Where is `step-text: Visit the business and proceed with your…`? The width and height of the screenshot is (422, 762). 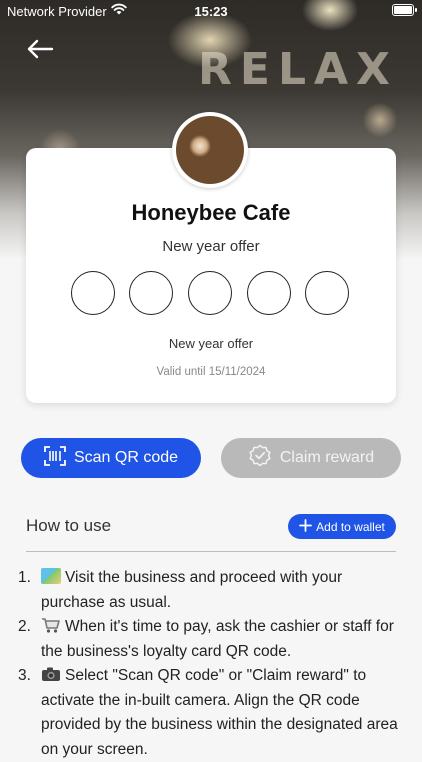
step-text: Visit the business and proceed with your… is located at coordinates (192, 590).